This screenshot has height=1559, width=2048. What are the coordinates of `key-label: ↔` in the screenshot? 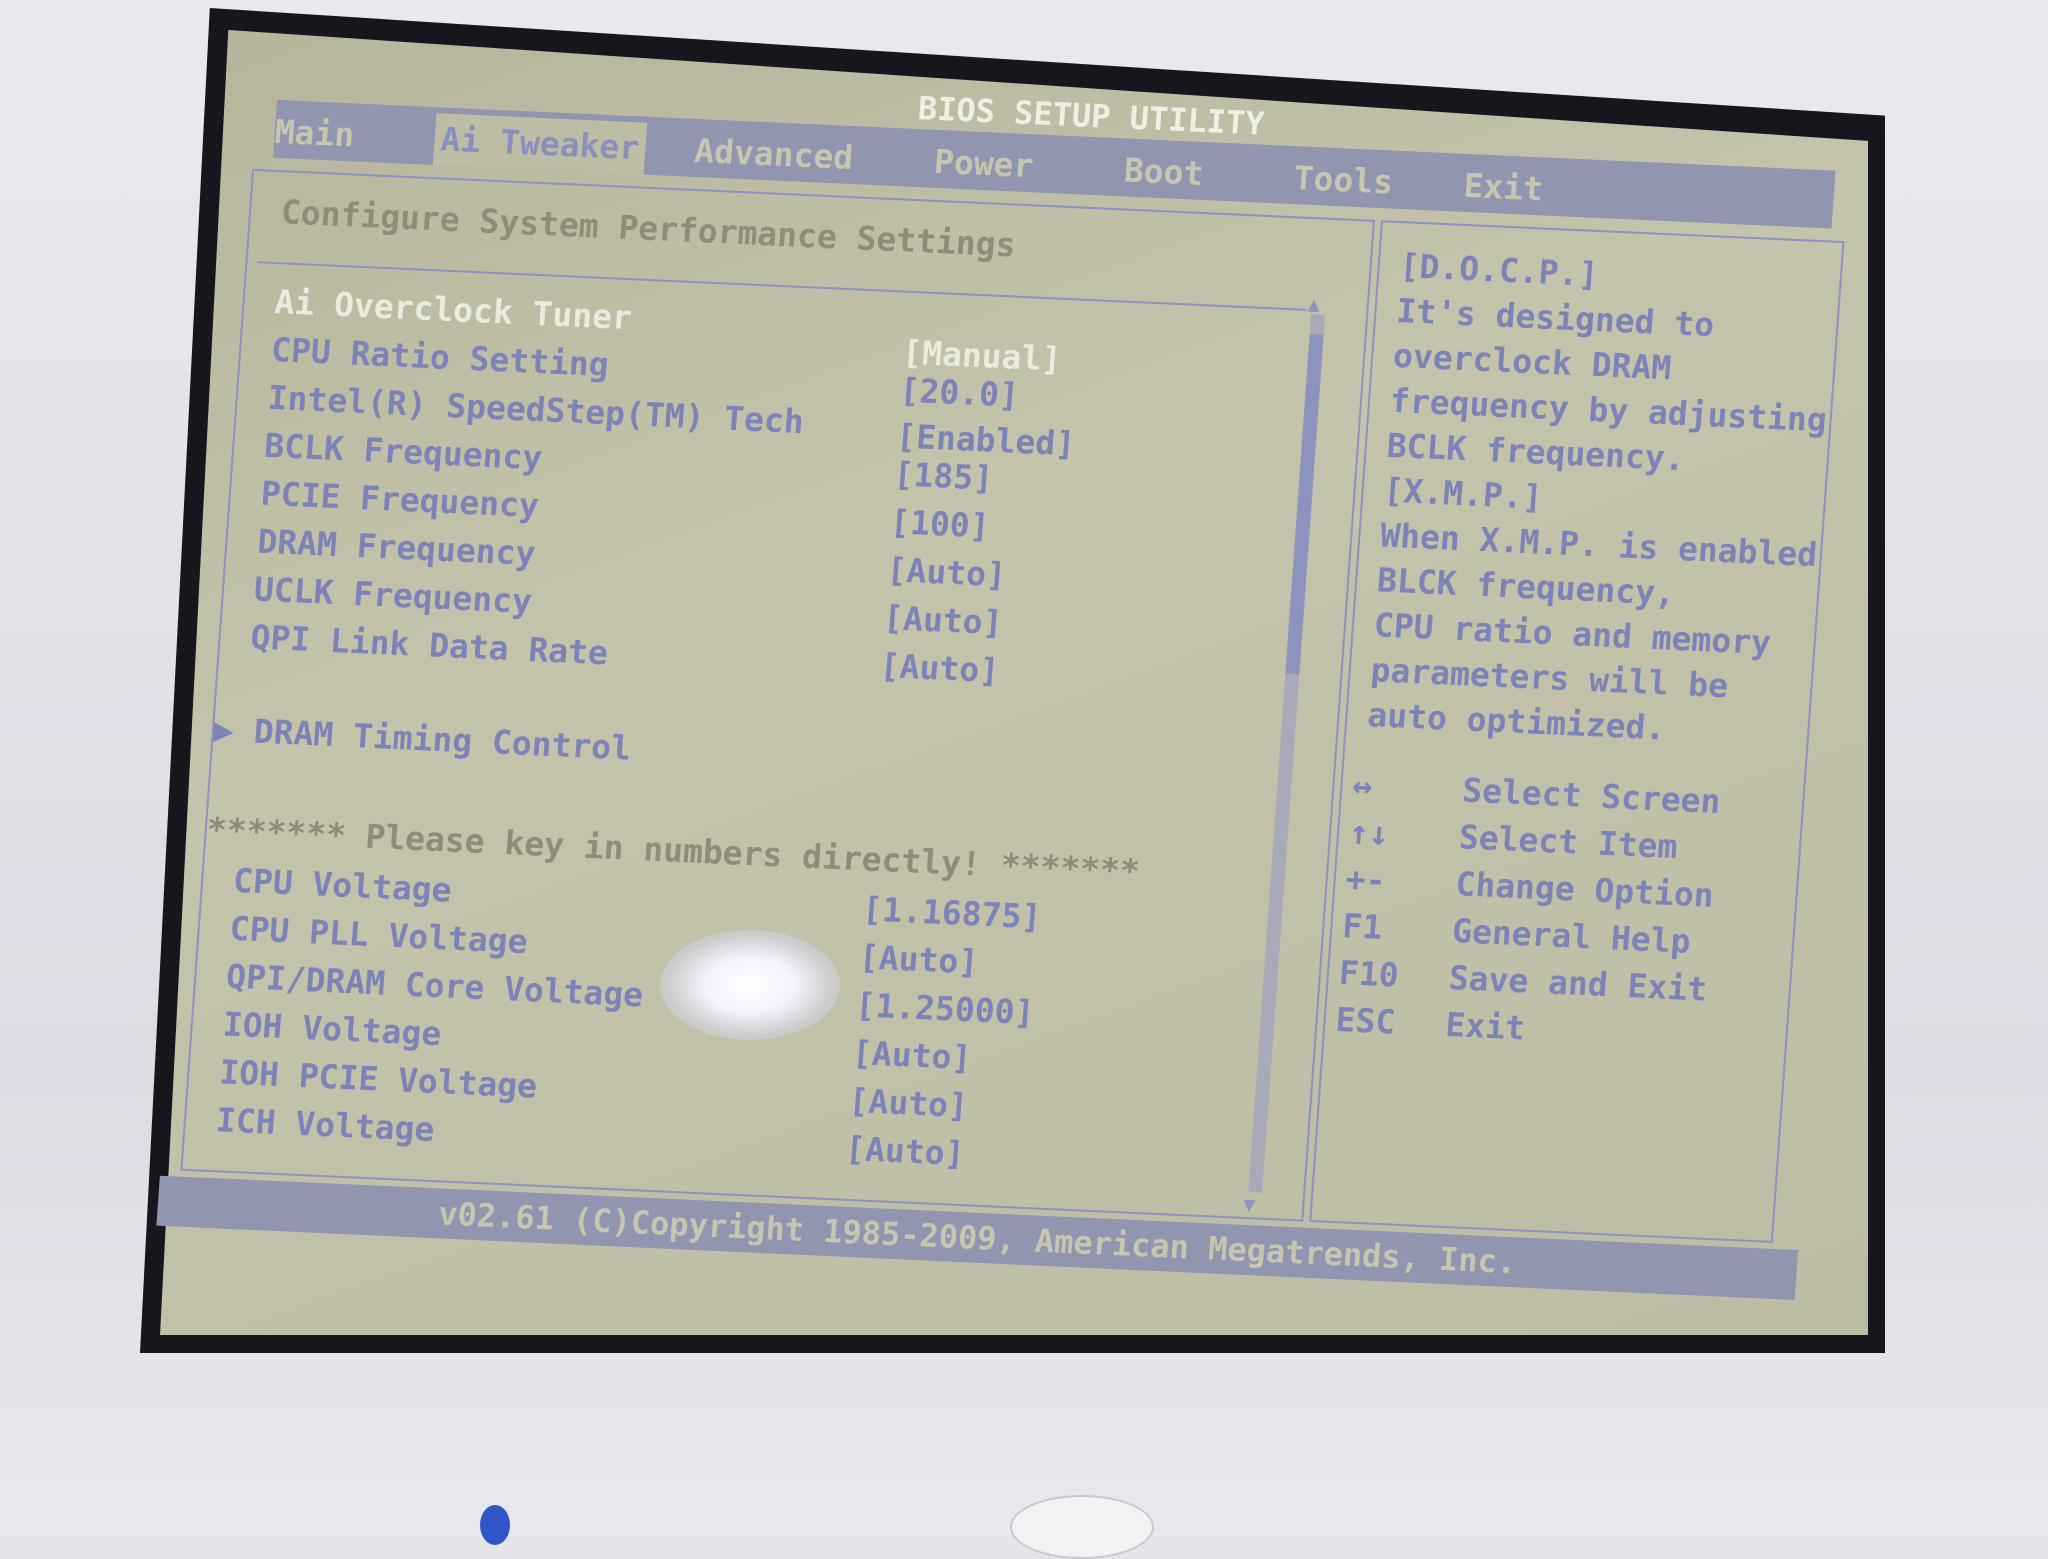 It's located at (1362, 785).